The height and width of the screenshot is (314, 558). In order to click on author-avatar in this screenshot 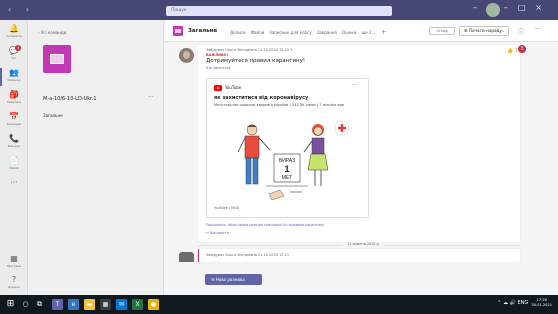, I will do `click(186, 55)`.